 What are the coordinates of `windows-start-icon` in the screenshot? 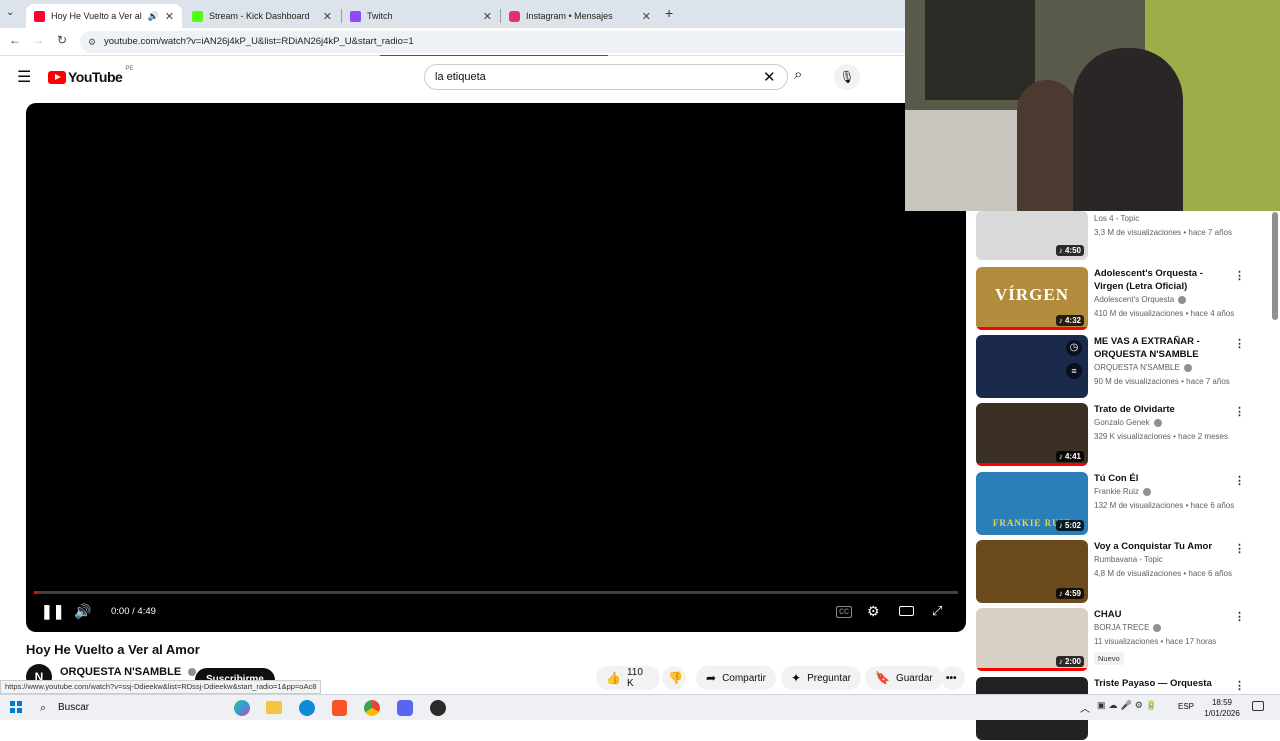 It's located at (16, 707).